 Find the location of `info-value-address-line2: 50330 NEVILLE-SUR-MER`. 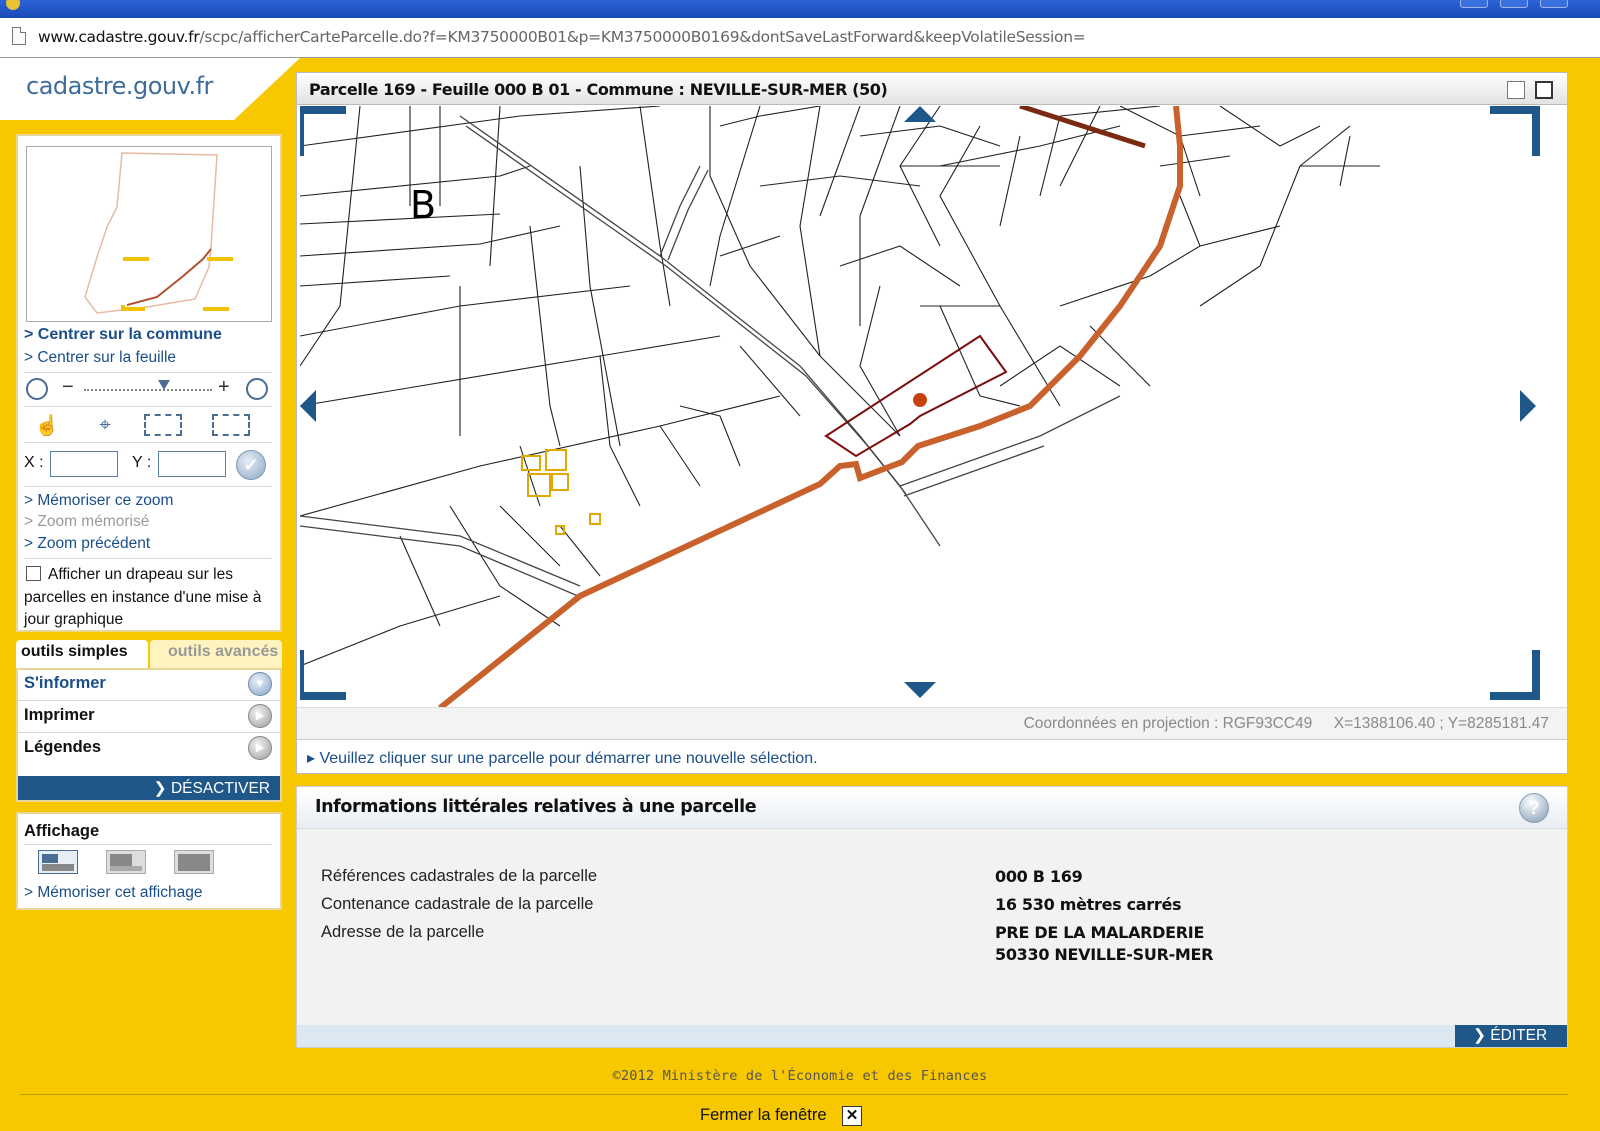

info-value-address-line2: 50330 NEVILLE-SUR-MER is located at coordinates (1104, 954).